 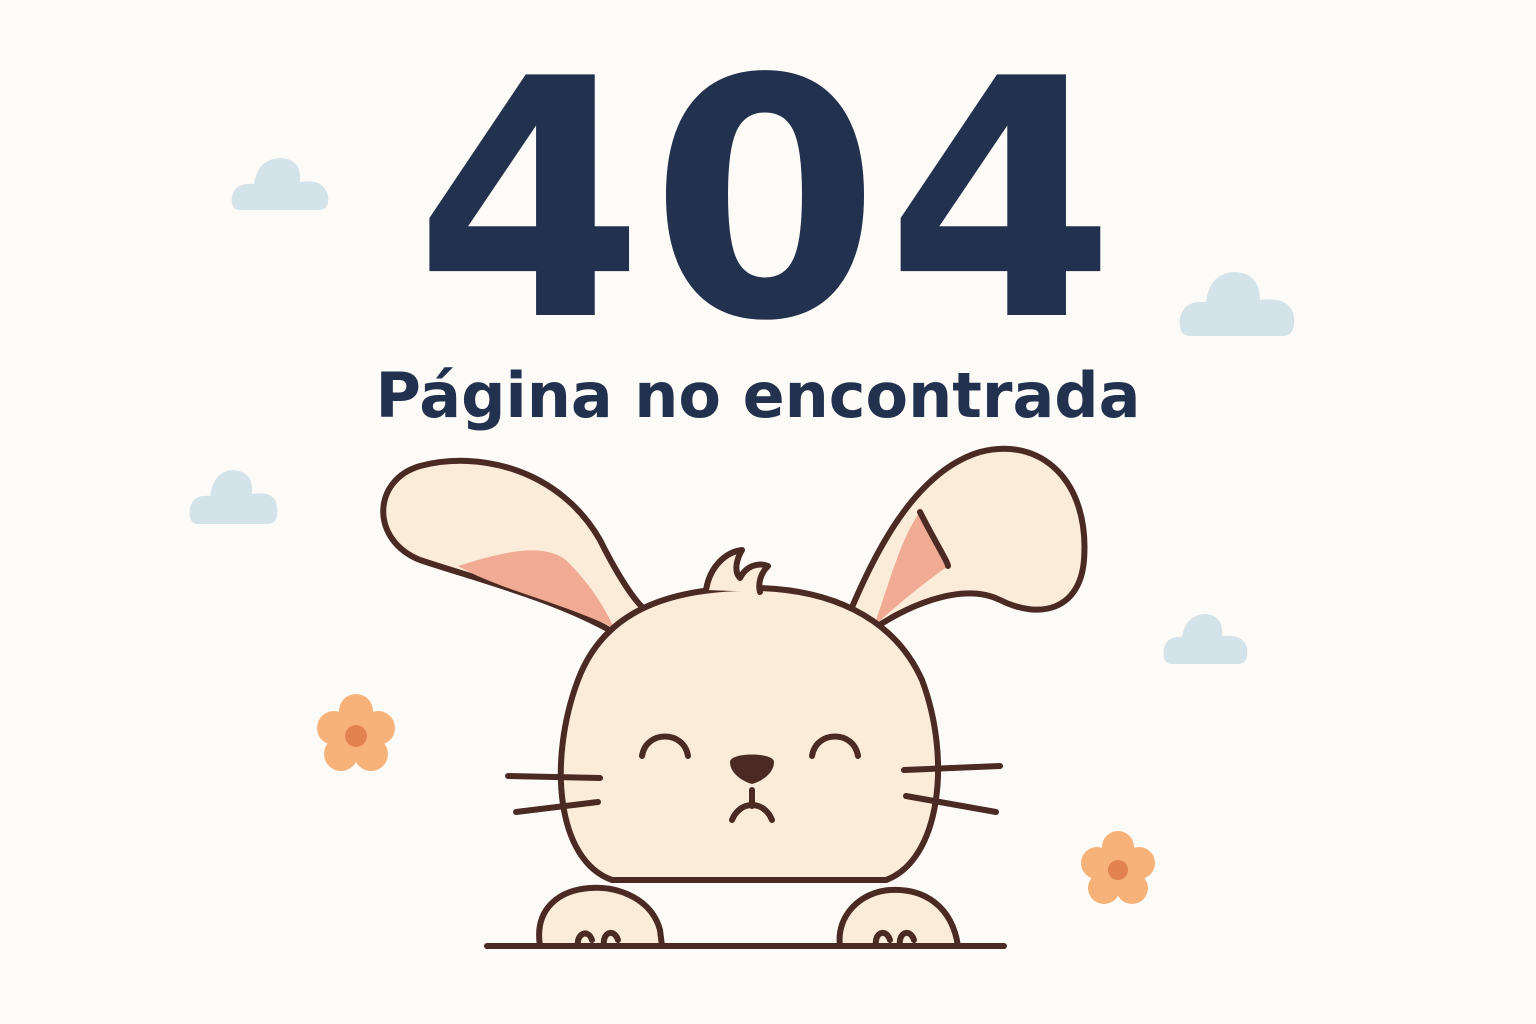 I want to click on bunny-left-ear, so click(x=516, y=548).